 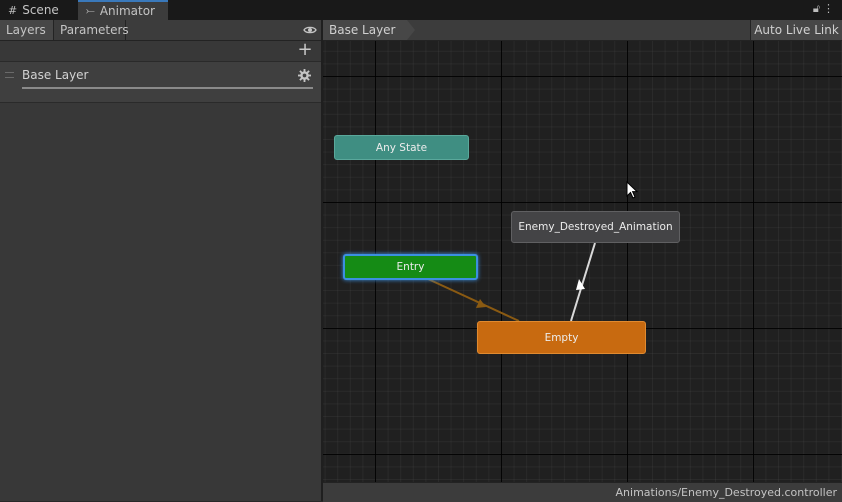 I want to click on tab-scene-label: Scene, so click(x=40, y=10).